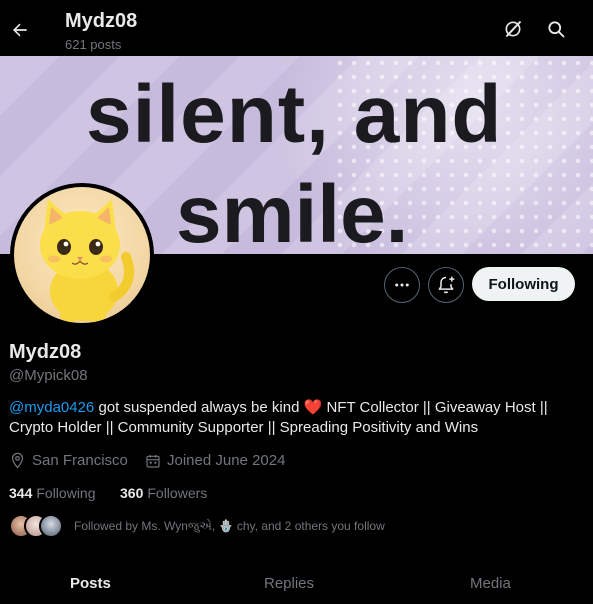 The image size is (593, 604). I want to click on tab-media: Media, so click(490, 583).